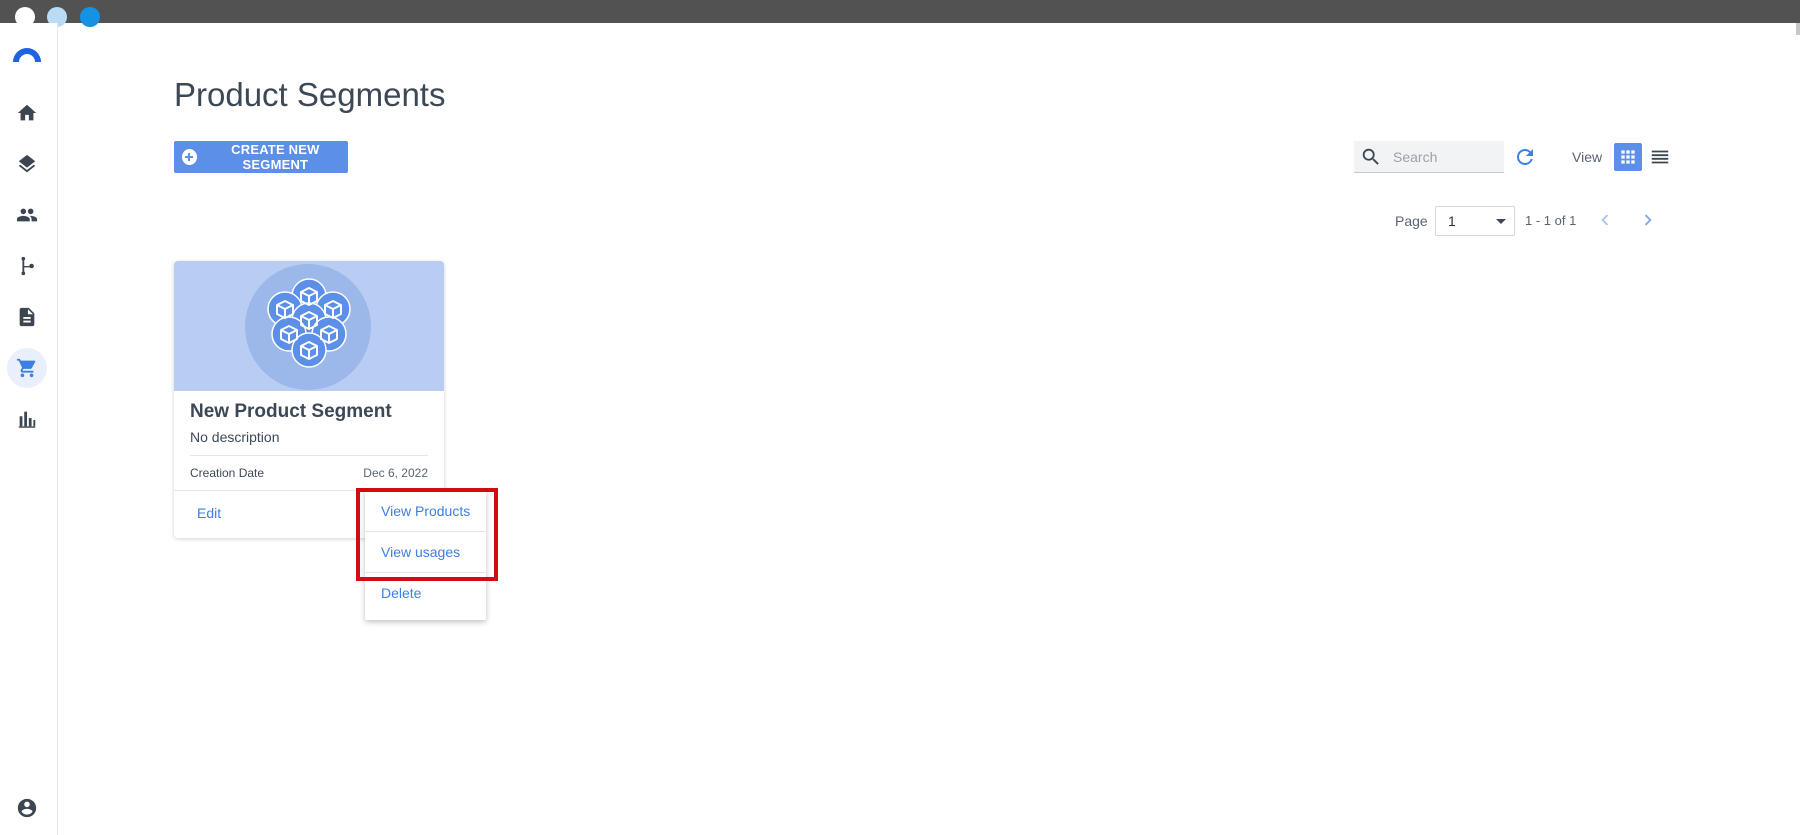  What do you see at coordinates (425, 551) in the screenshot?
I see `menu-item-view-usages: View usages` at bounding box center [425, 551].